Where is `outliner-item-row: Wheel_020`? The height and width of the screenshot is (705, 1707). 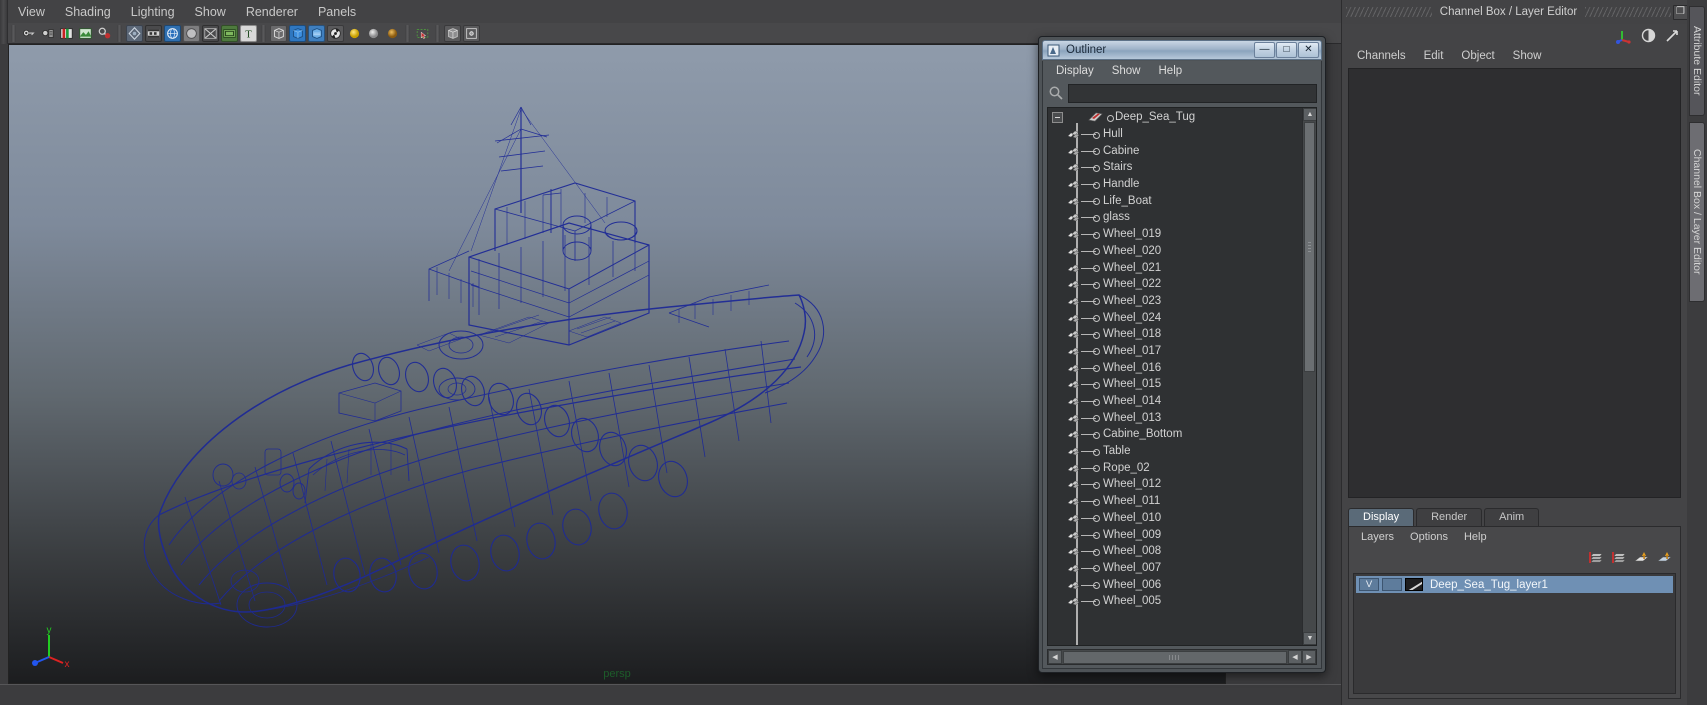
outliner-item-row: Wheel_020 is located at coordinates (1175, 251).